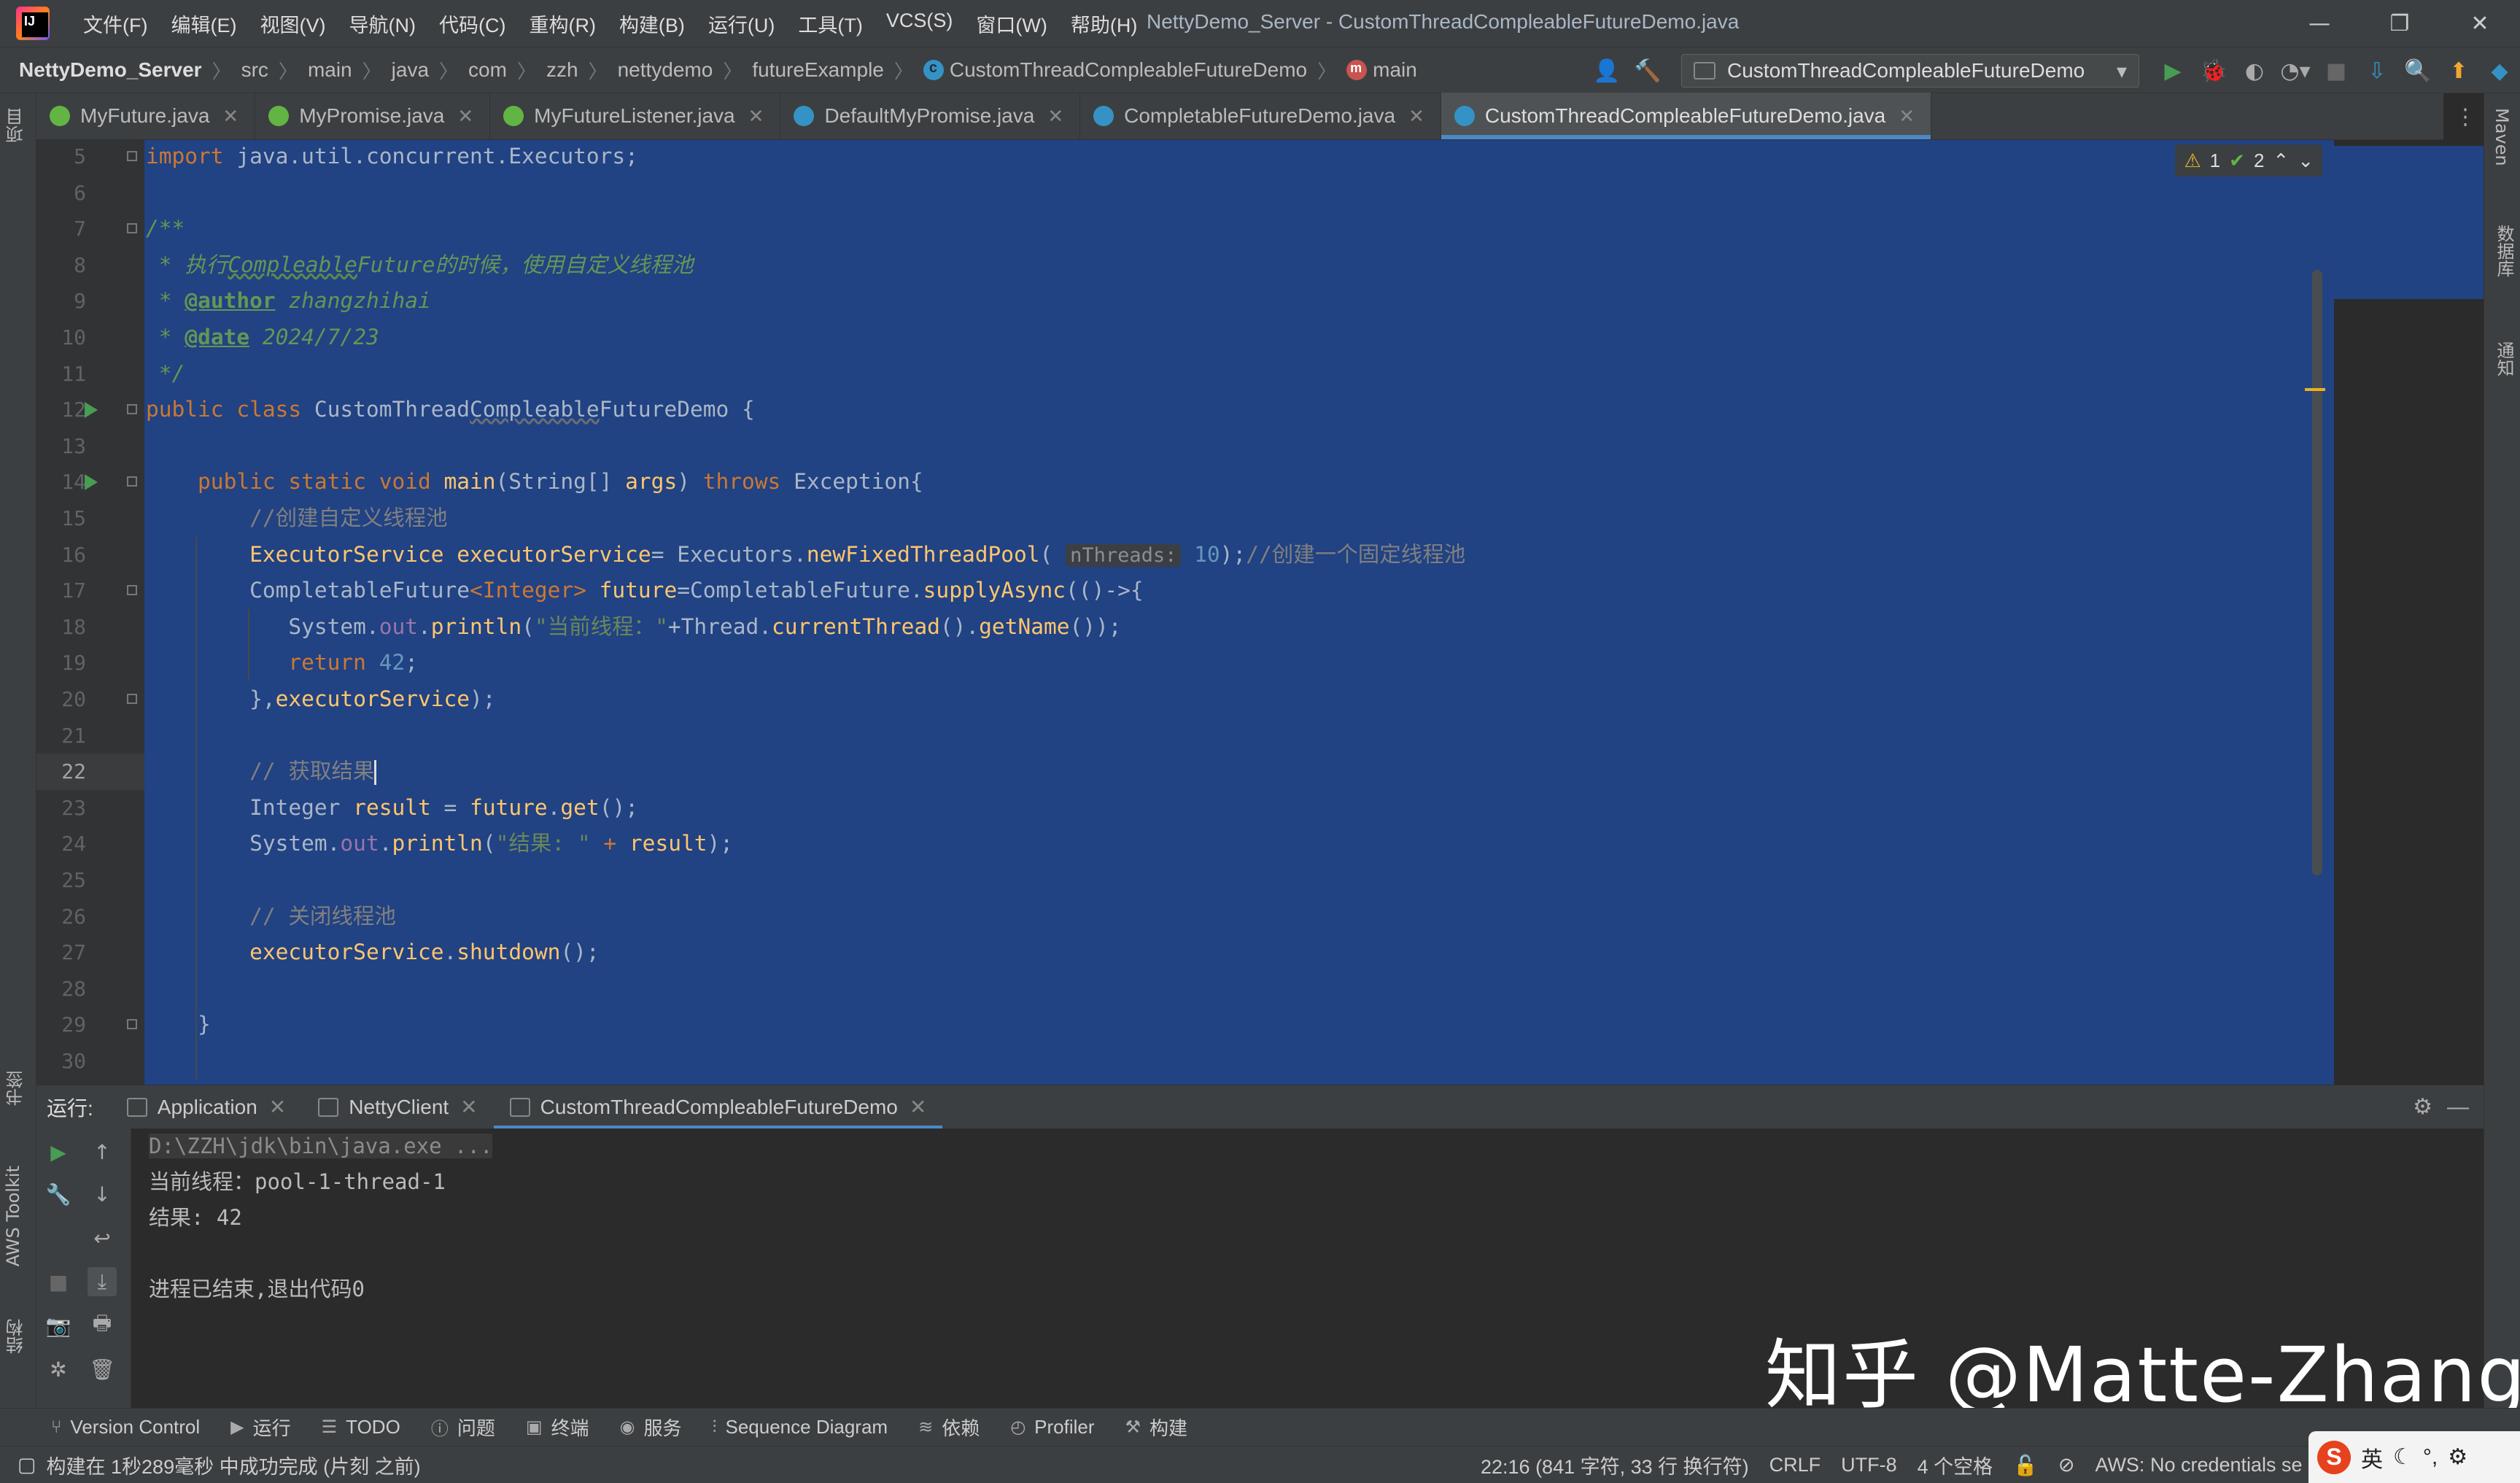  Describe the element at coordinates (2026, 1466) in the screenshot. I see `lock-icon: 🔓` at that location.